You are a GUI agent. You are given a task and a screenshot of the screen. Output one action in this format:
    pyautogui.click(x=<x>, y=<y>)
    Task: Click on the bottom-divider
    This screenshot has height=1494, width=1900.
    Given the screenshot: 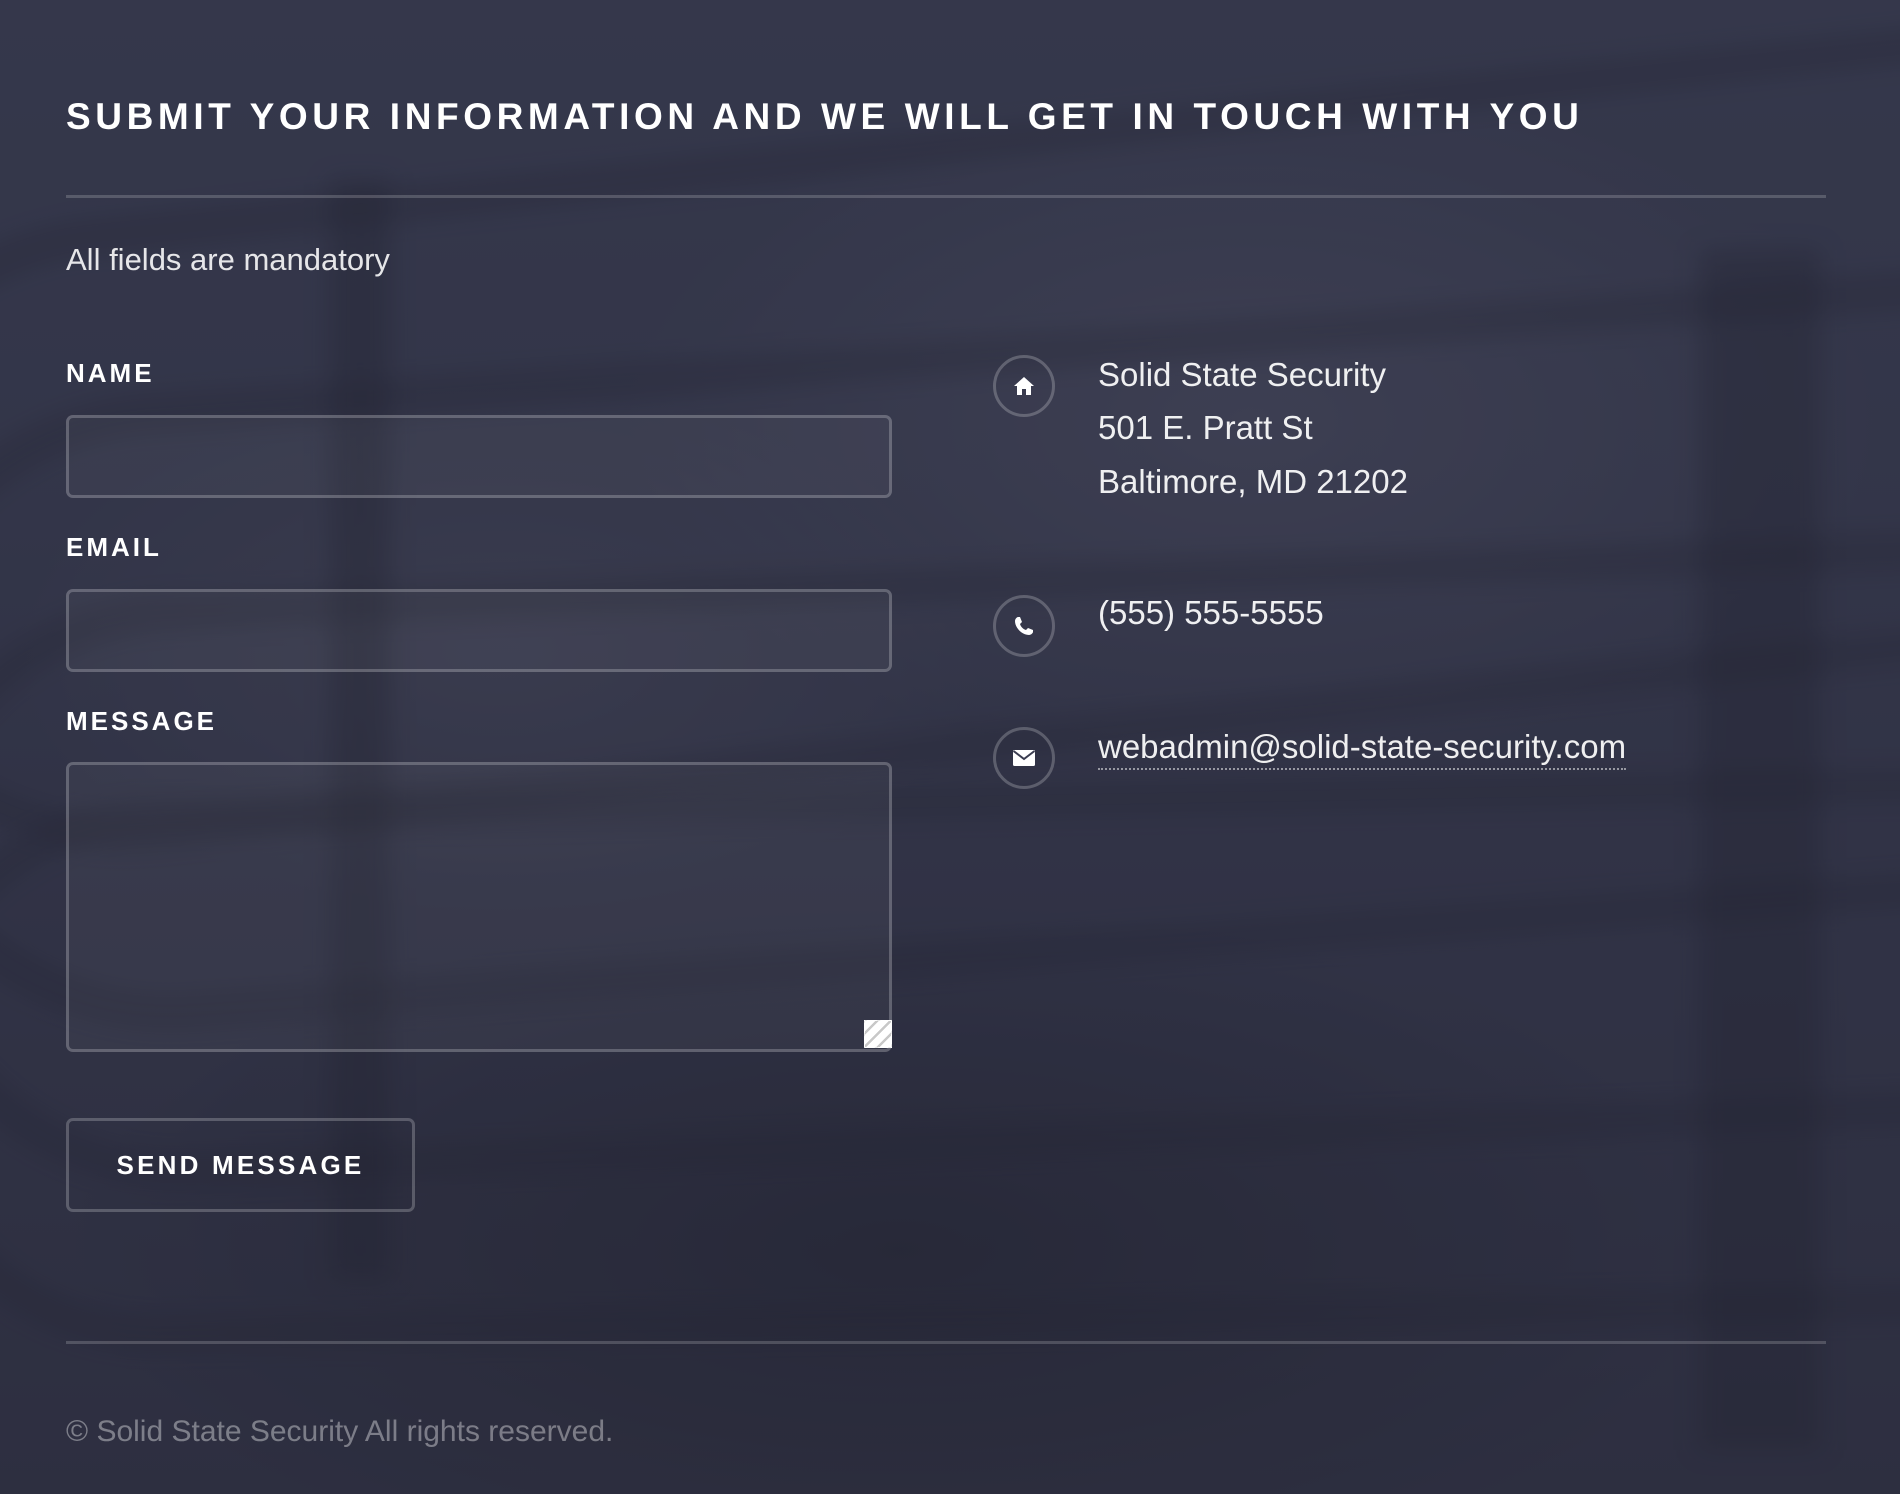 What is the action you would take?
    pyautogui.click(x=946, y=1342)
    